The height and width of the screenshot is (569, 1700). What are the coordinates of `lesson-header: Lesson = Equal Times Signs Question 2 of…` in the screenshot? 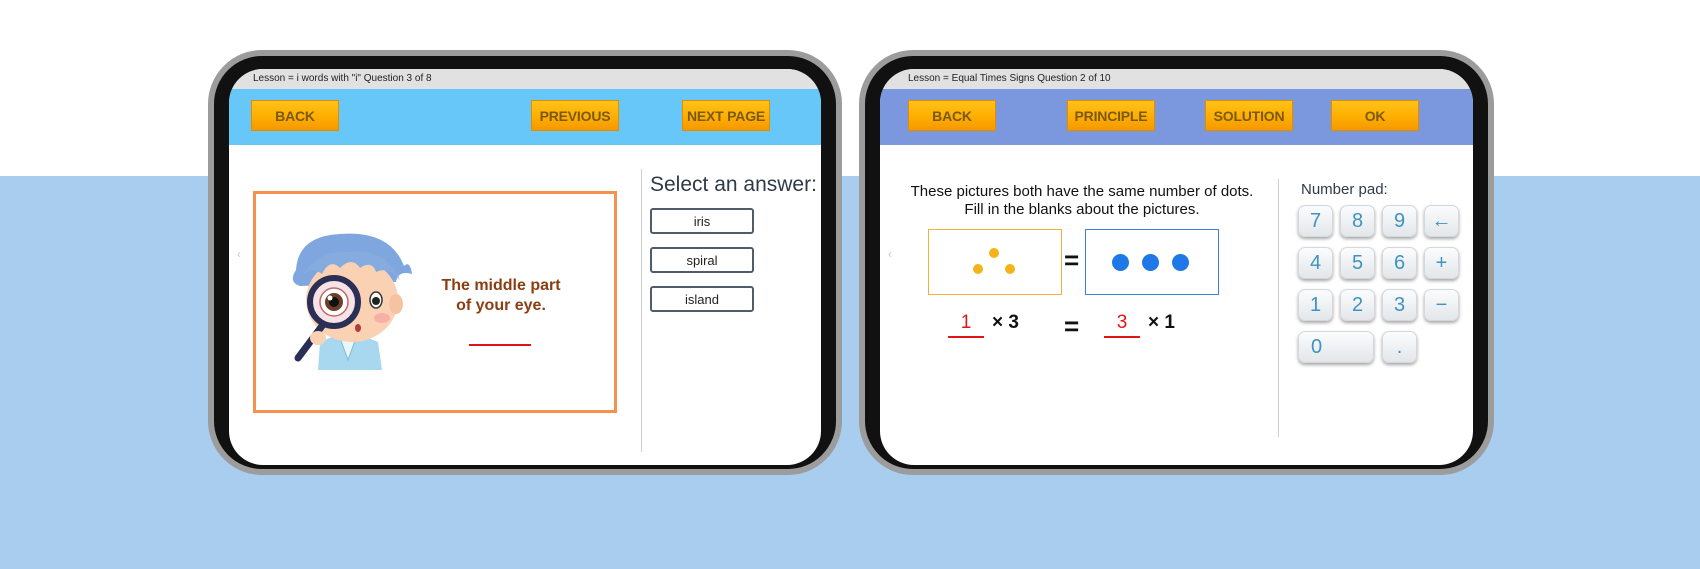 It's located at (1176, 79).